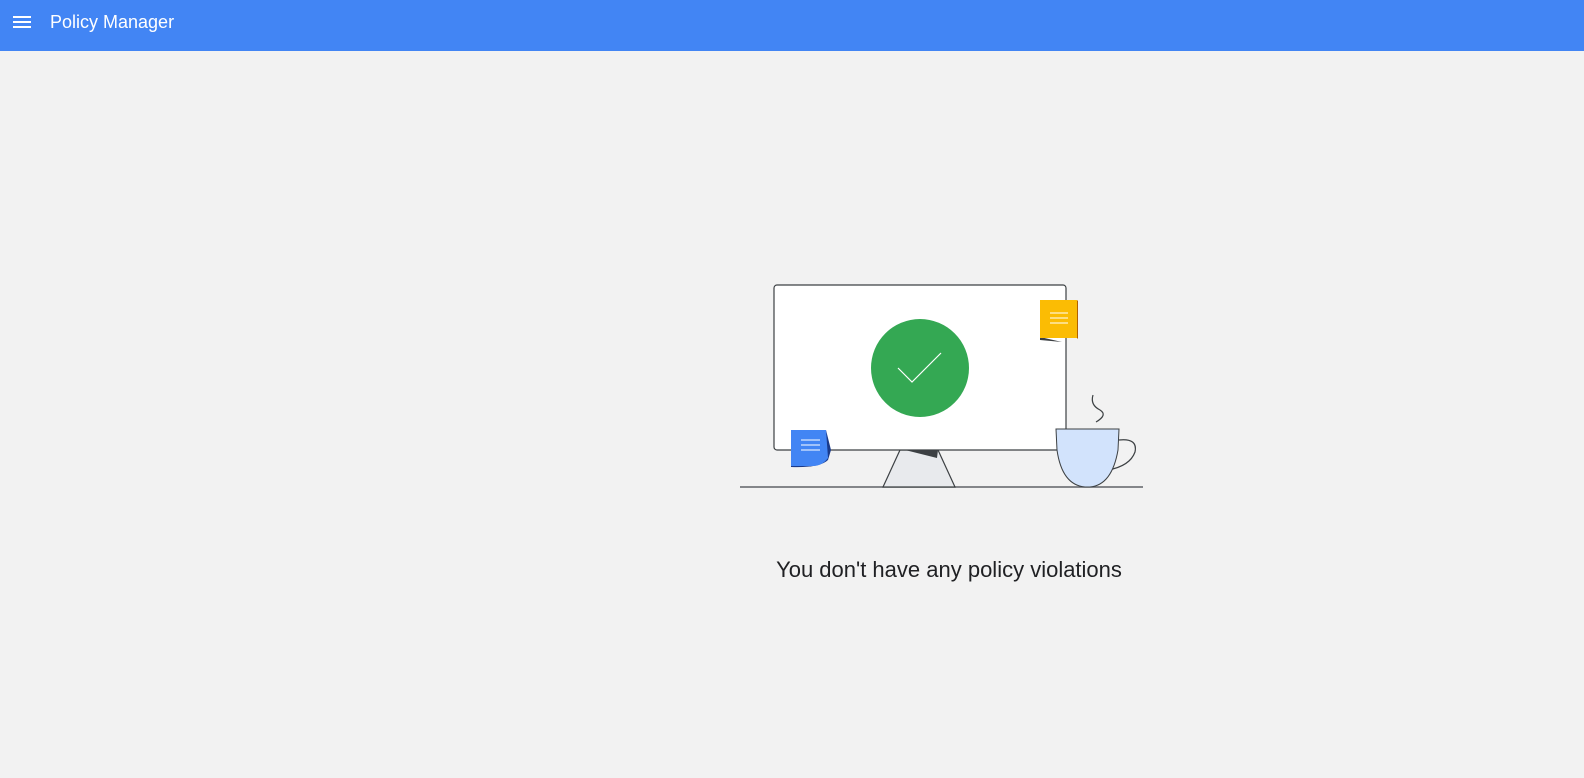 The width and height of the screenshot is (1584, 778). I want to click on sticky-note-blue-icon, so click(811, 449).